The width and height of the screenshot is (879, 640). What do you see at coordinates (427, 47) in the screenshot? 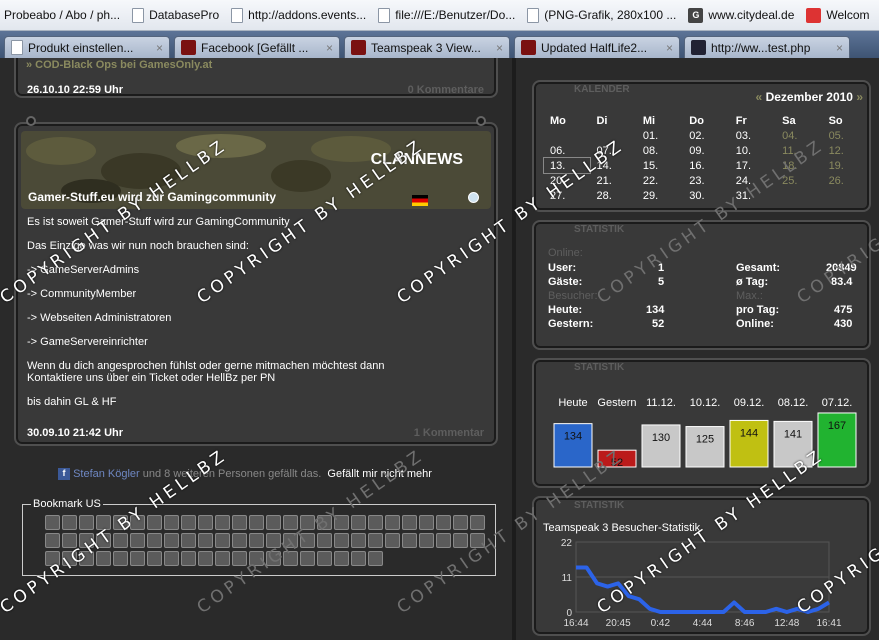
I see `browser-tab: Teamspeak 3 View... ×` at bounding box center [427, 47].